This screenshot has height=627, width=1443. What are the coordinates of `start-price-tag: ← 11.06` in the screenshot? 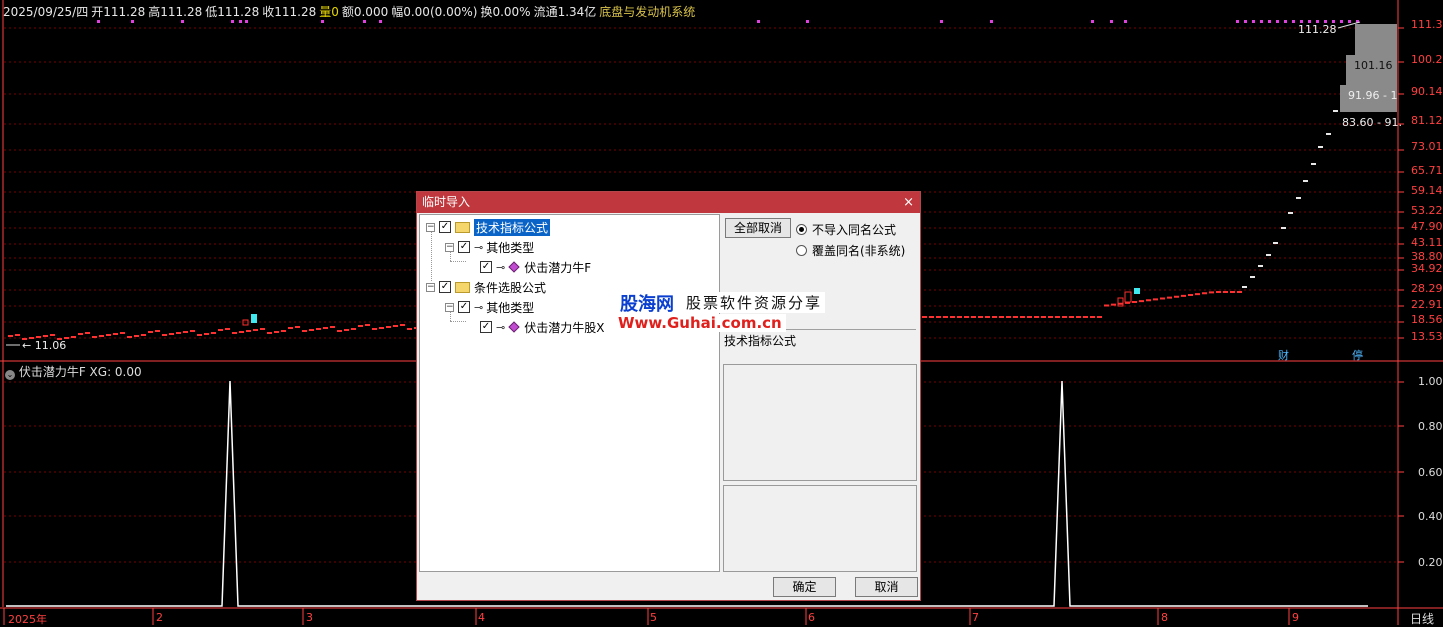 It's located at (44, 345).